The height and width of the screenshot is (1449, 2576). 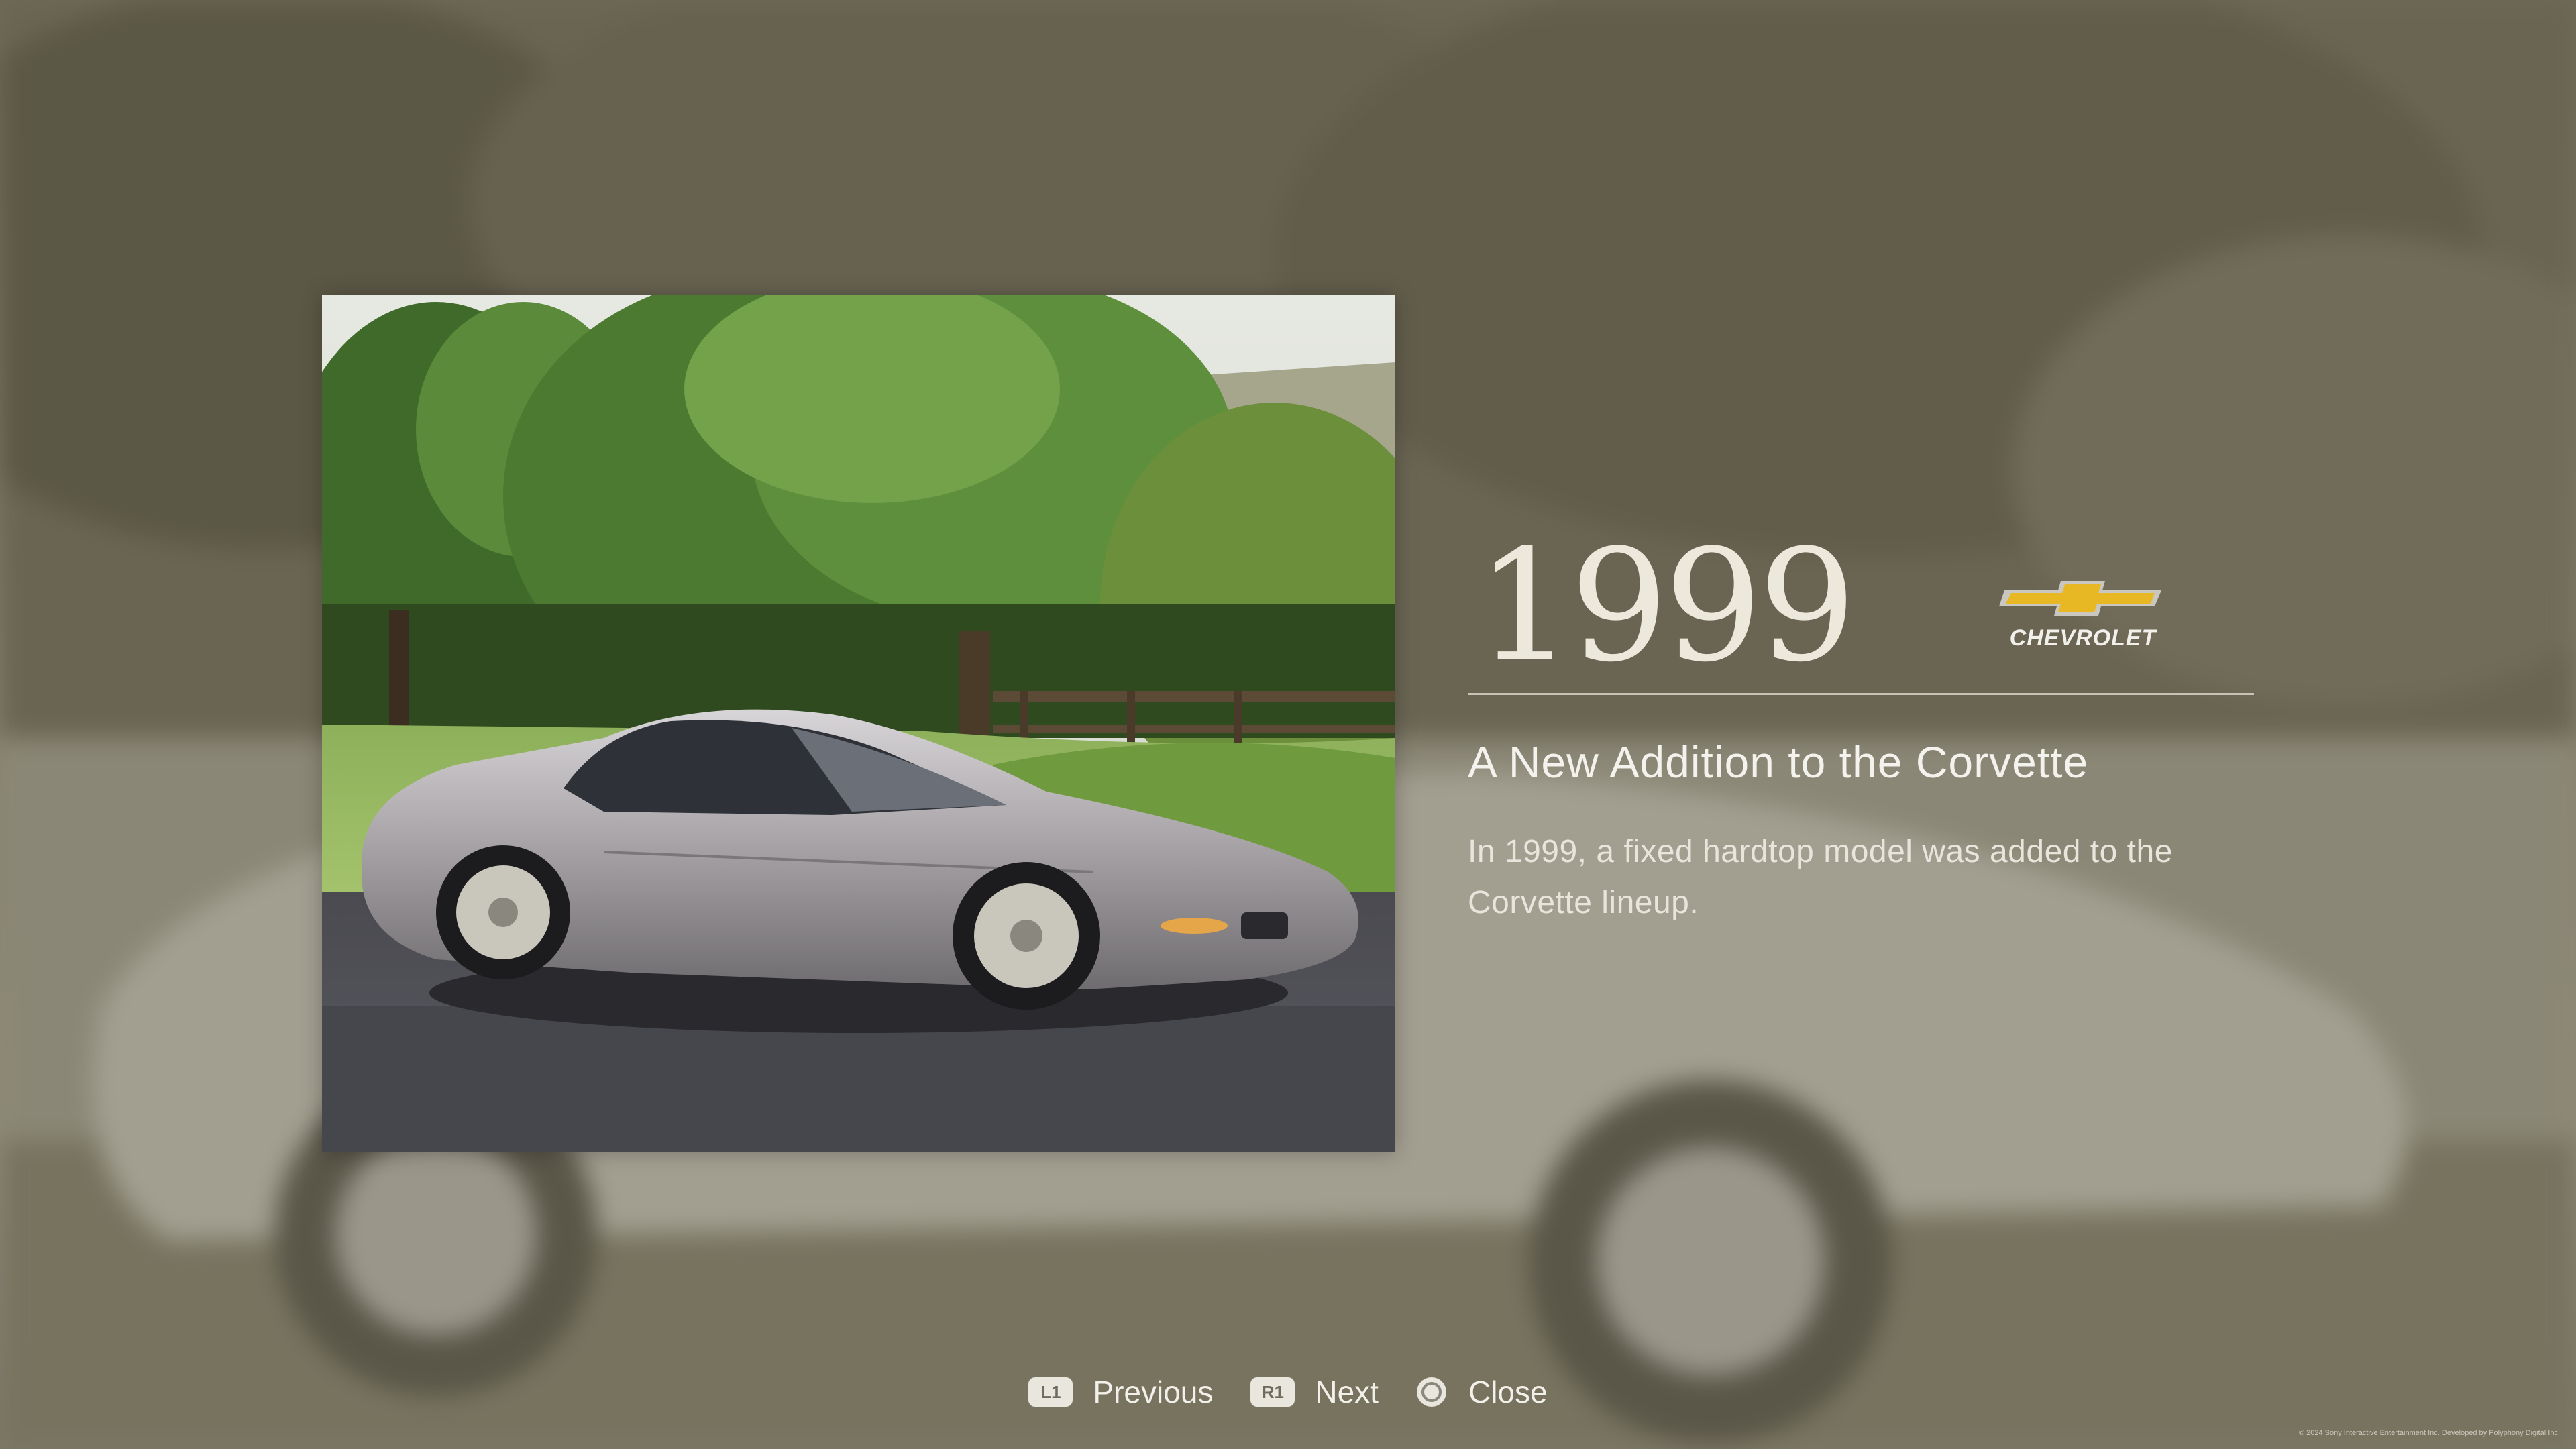 I want to click on entry-title: A New Addition to the Corvette, so click(x=1778, y=762).